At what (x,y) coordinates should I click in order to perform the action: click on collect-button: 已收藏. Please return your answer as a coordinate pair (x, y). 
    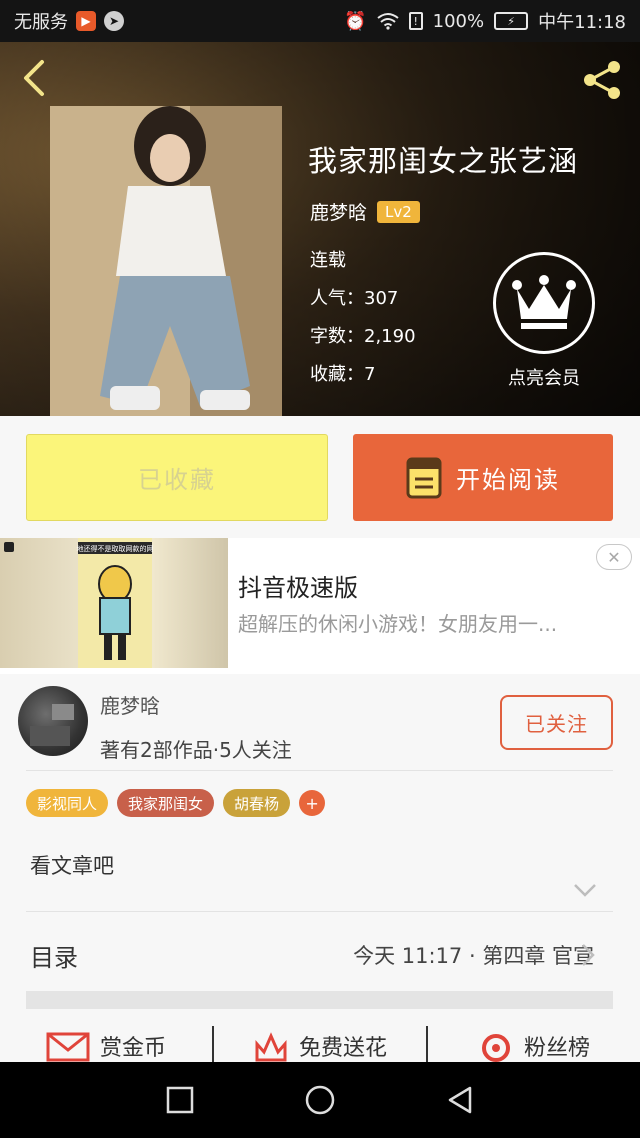
    Looking at the image, I should click on (177, 477).